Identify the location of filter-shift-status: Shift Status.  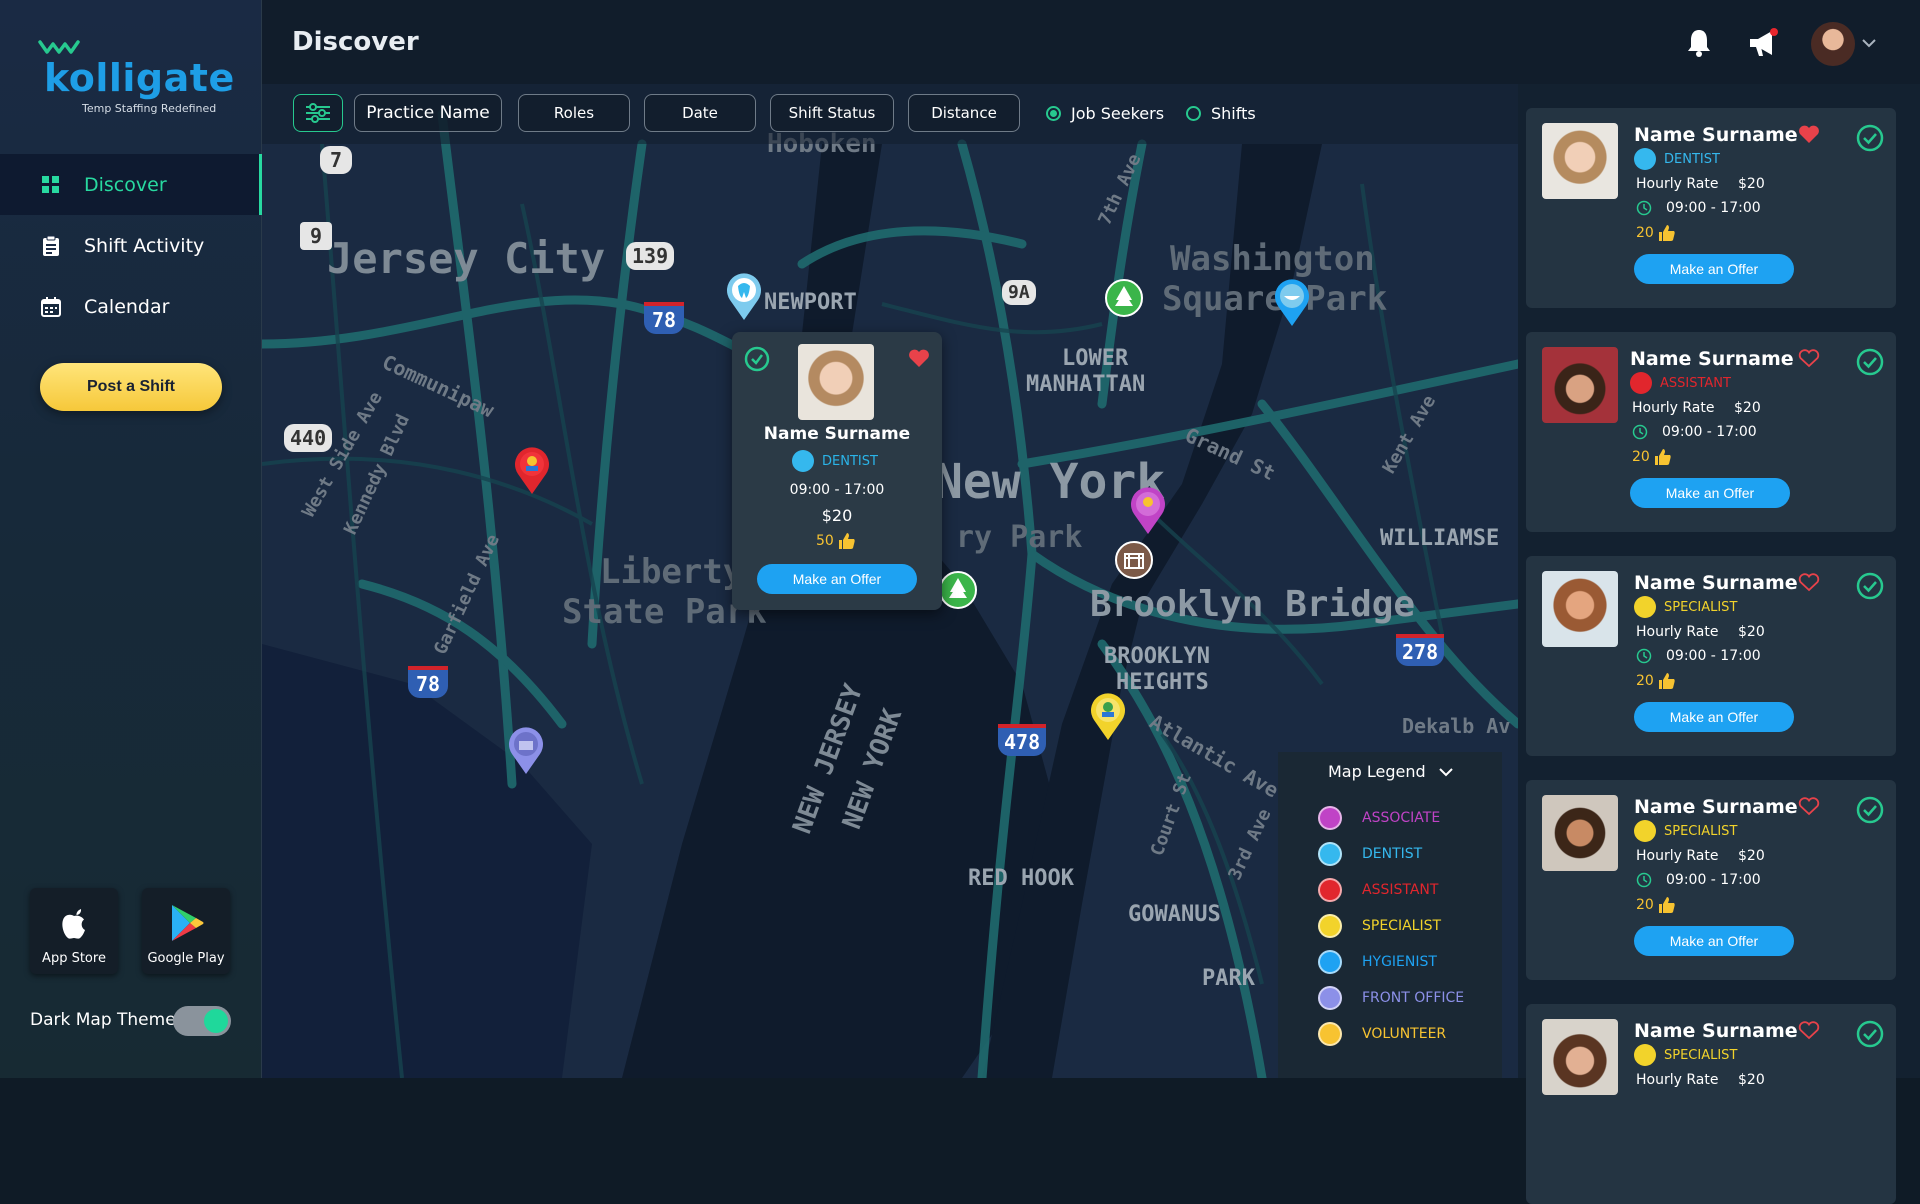
(832, 113).